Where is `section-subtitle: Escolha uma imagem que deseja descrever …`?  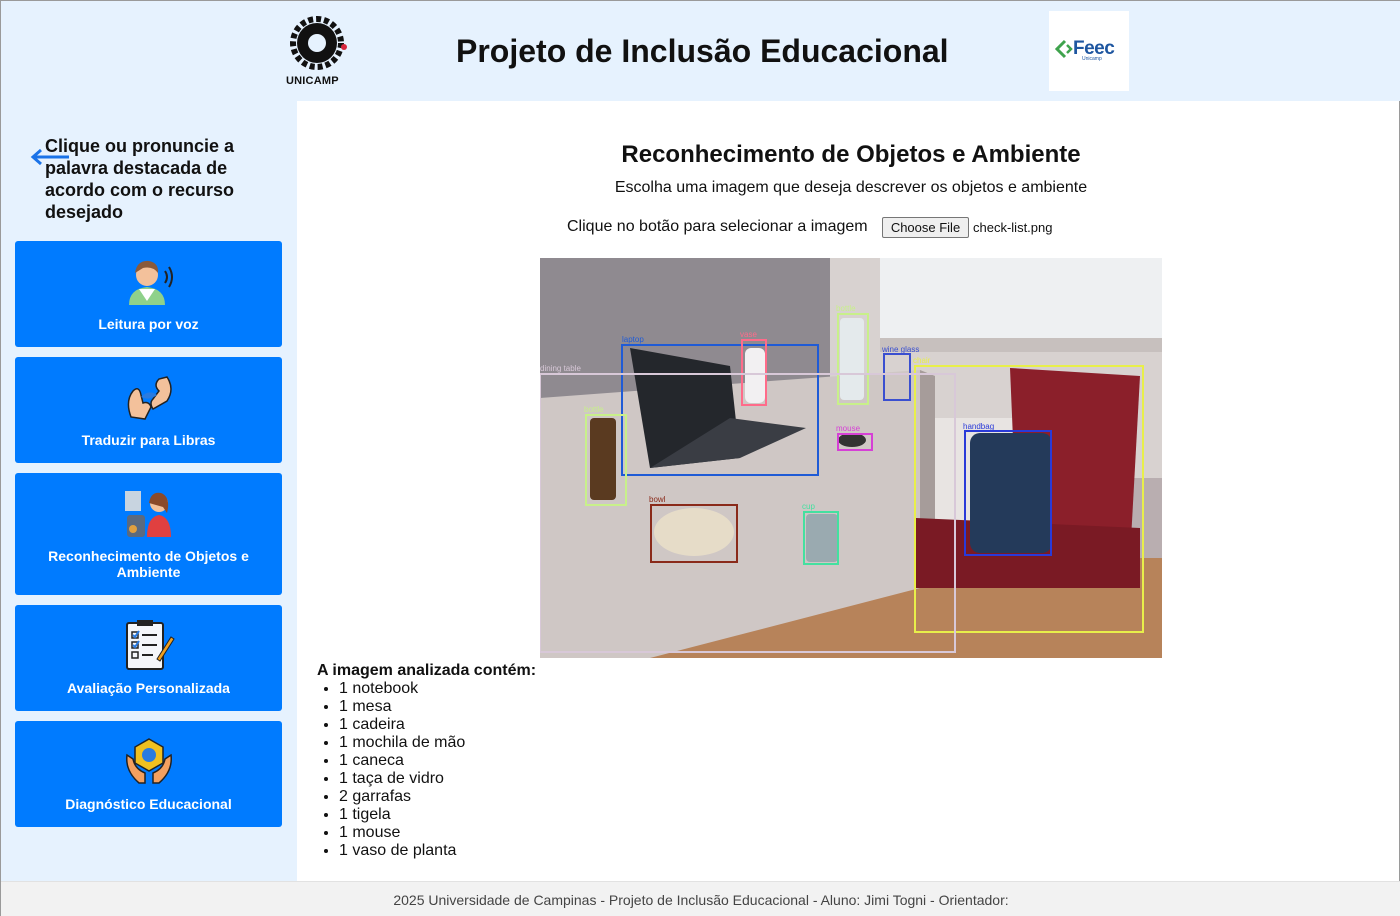
section-subtitle: Escolha uma imagem que deseja descrever … is located at coordinates (851, 187).